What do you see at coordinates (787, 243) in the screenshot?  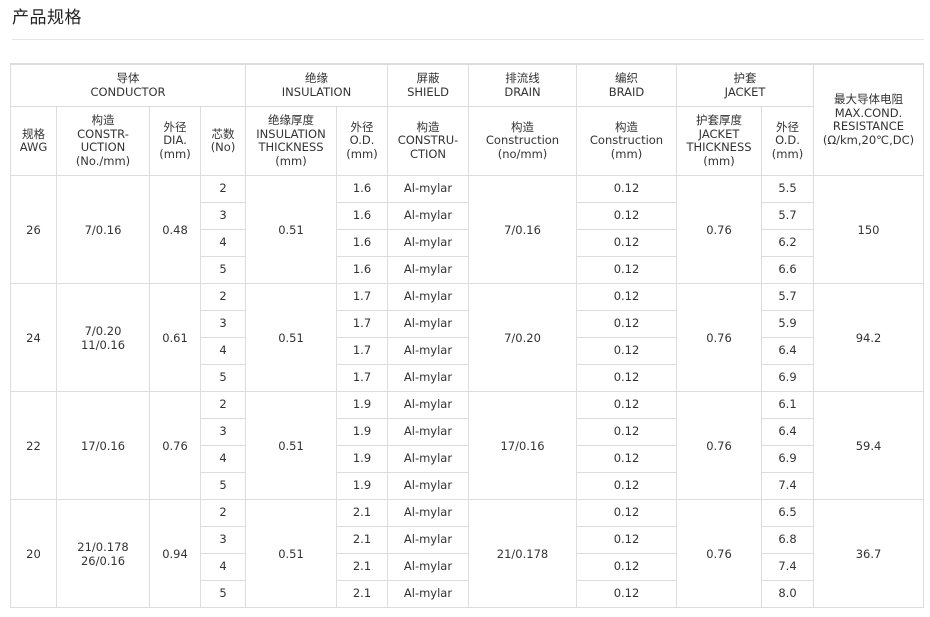 I see `jacket-od-cell: 6.2` at bounding box center [787, 243].